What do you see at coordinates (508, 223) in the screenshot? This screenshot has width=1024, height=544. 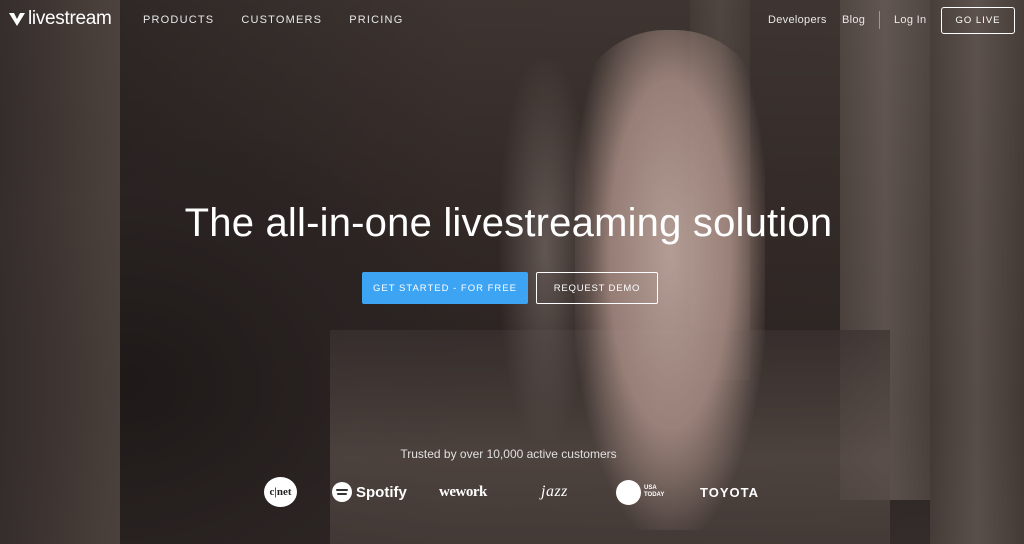 I see `hero-headline: The all-in-one livestreaming solution` at bounding box center [508, 223].